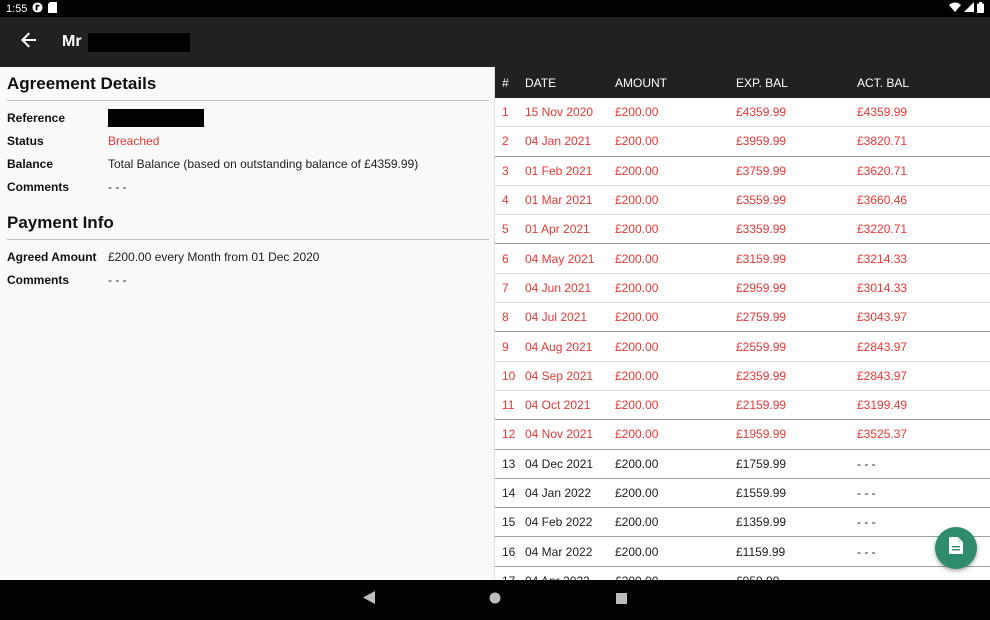  What do you see at coordinates (559, 434) in the screenshot?
I see `cell-date: 04 Nov 2021` at bounding box center [559, 434].